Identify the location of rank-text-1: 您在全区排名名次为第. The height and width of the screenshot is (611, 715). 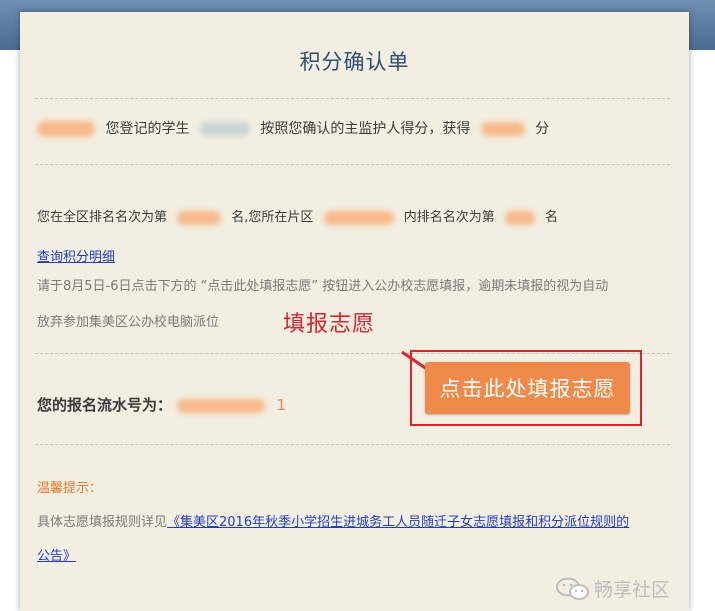
(102, 217).